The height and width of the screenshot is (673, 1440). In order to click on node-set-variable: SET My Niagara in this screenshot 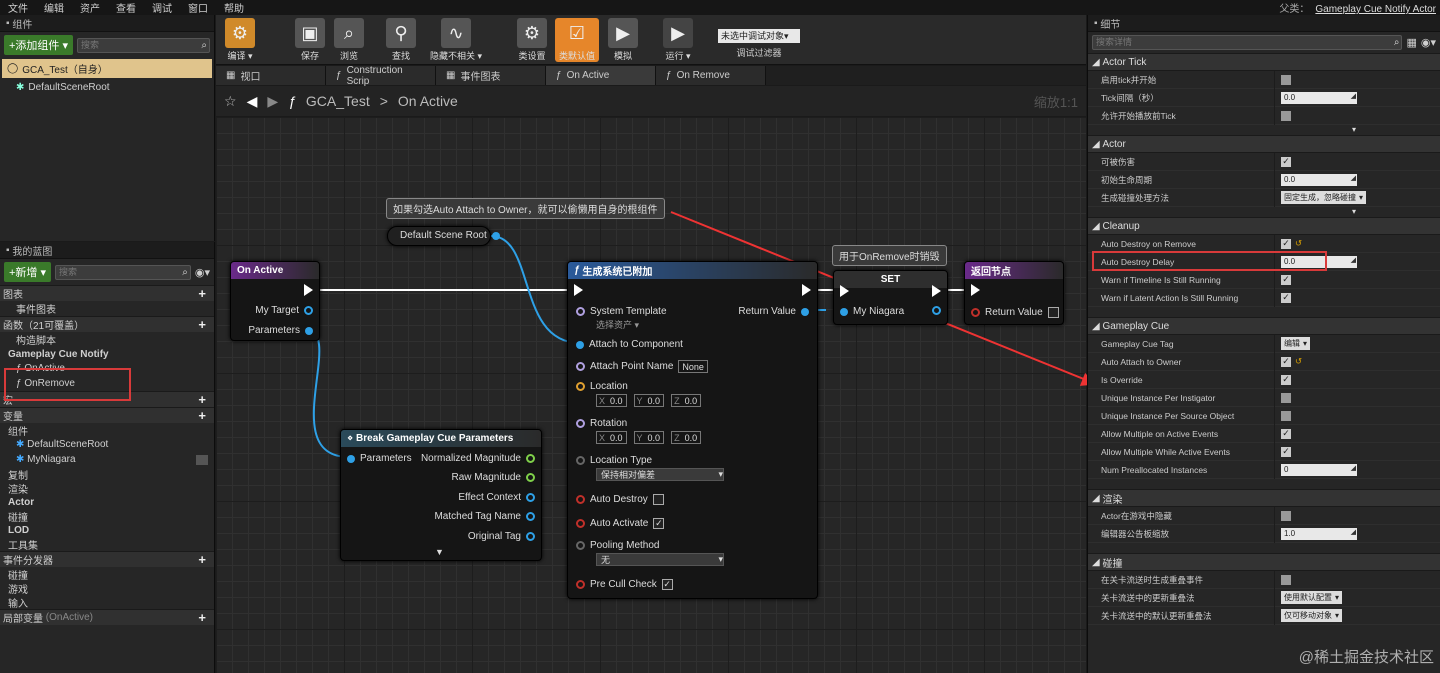, I will do `click(890, 297)`.